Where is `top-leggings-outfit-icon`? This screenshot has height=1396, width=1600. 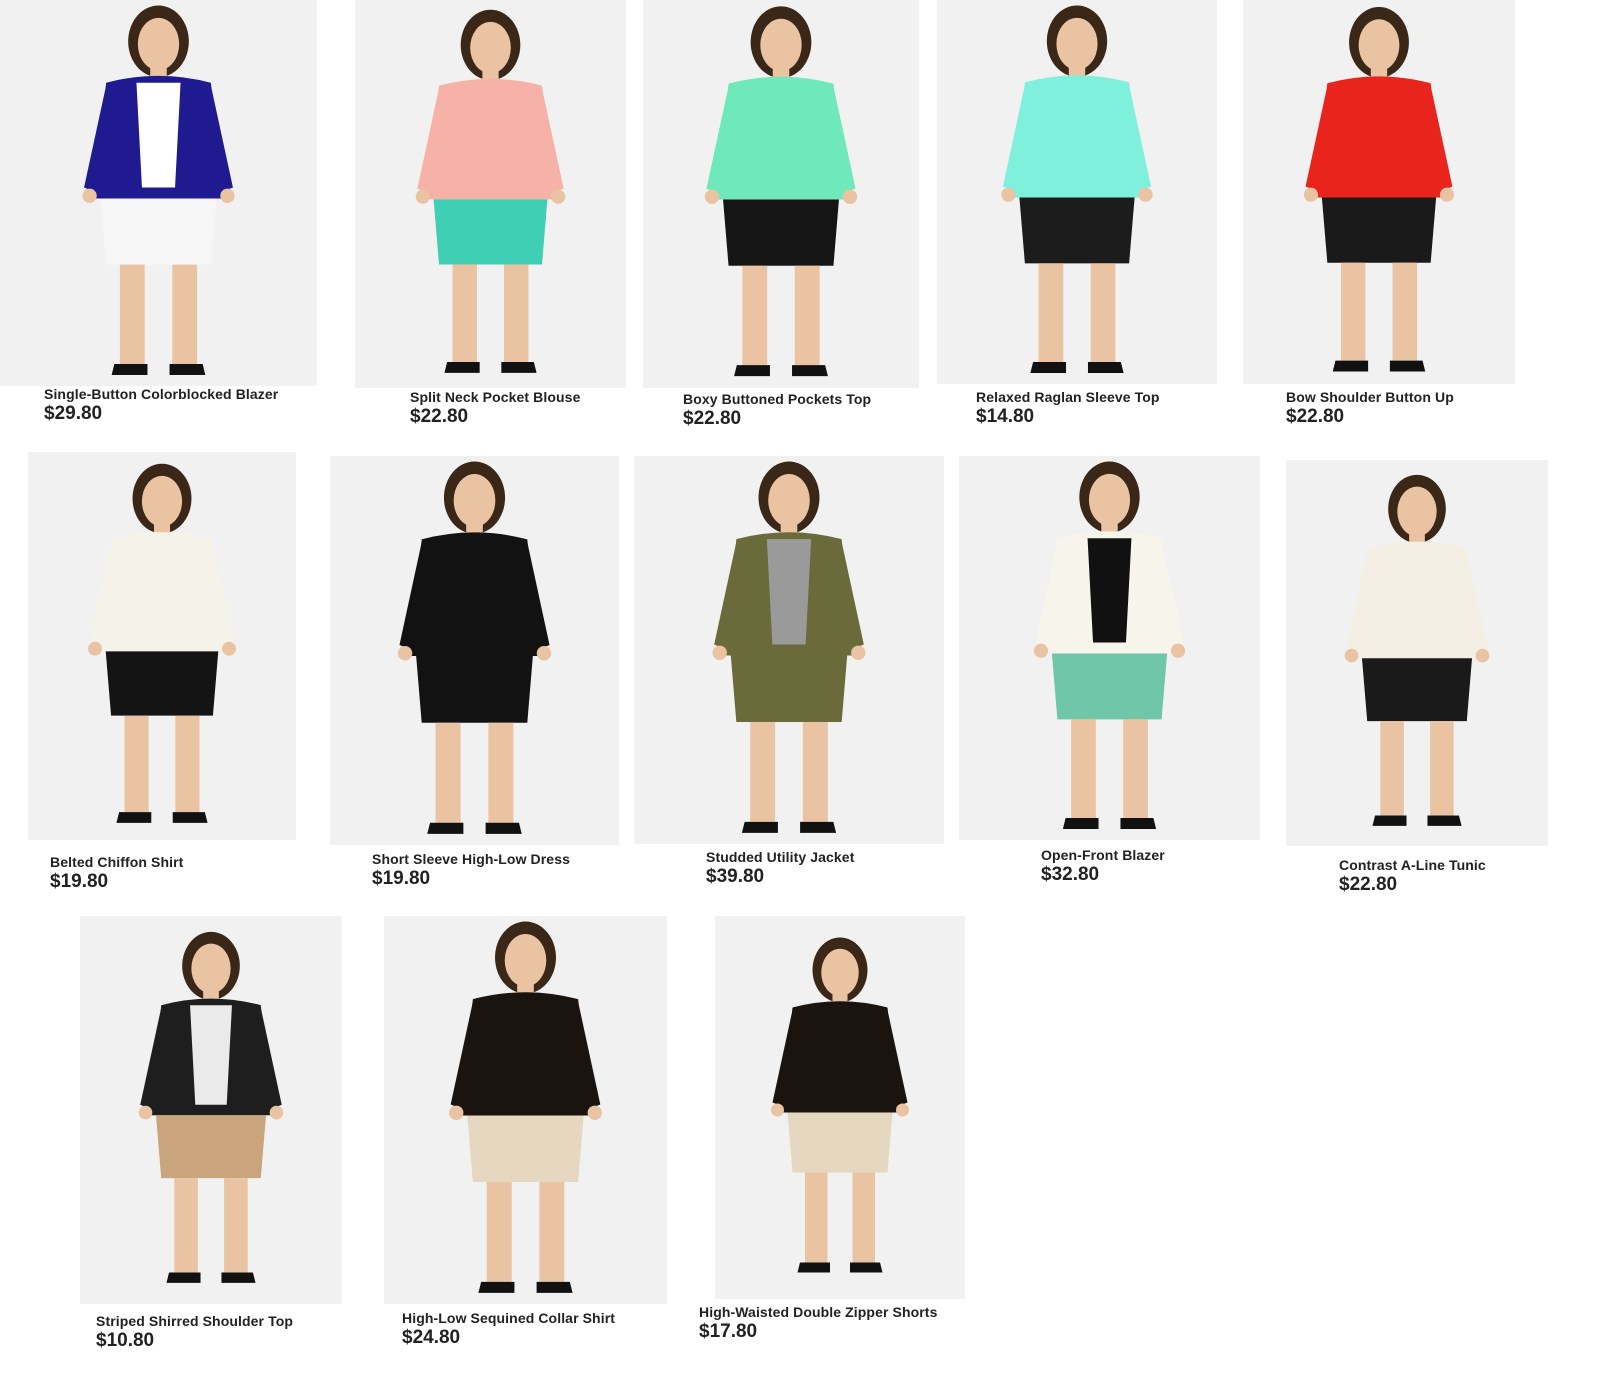
top-leggings-outfit-icon is located at coordinates (781, 194).